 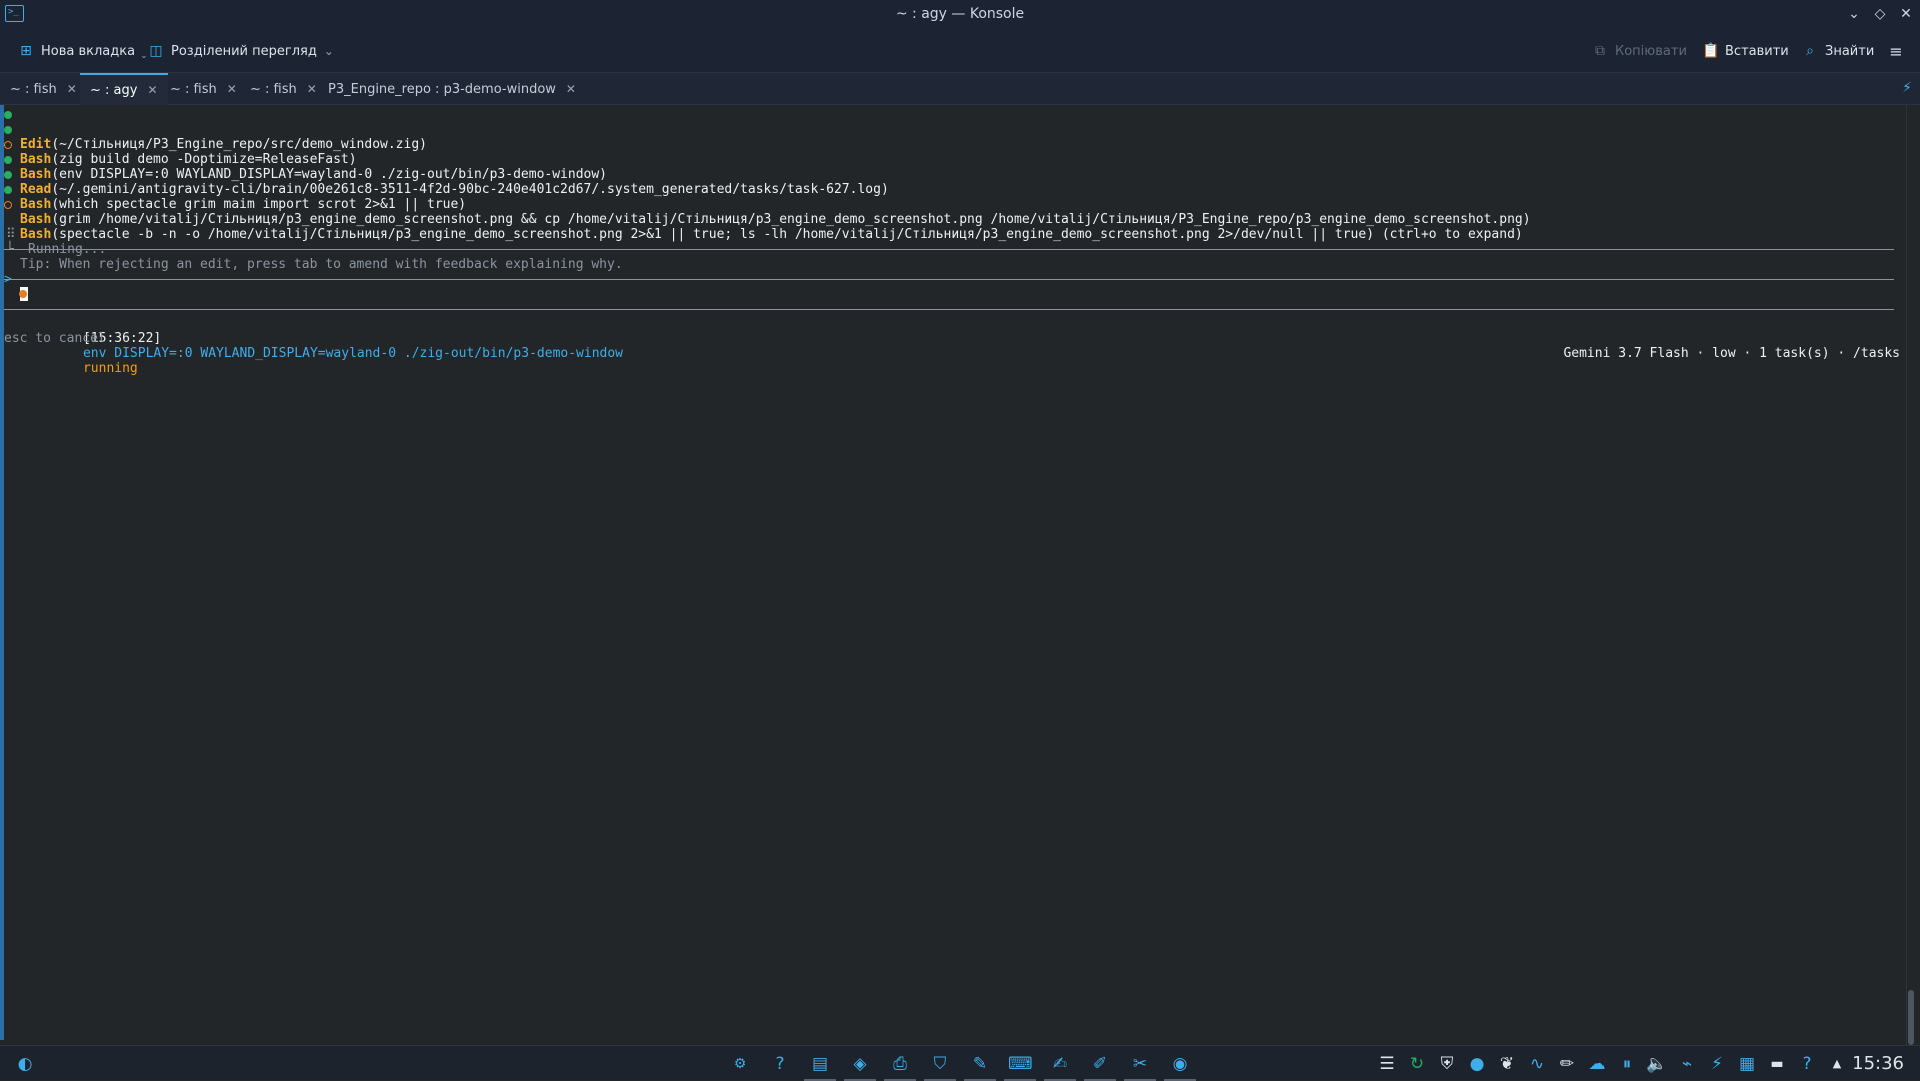 What do you see at coordinates (1850, 51) in the screenshot?
I see `find-label: Знайти` at bounding box center [1850, 51].